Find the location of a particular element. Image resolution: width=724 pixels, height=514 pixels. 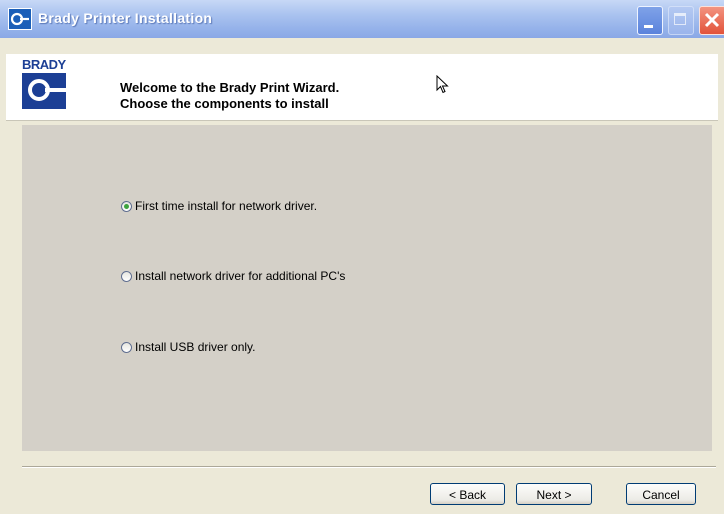

close-button is located at coordinates (711, 20).